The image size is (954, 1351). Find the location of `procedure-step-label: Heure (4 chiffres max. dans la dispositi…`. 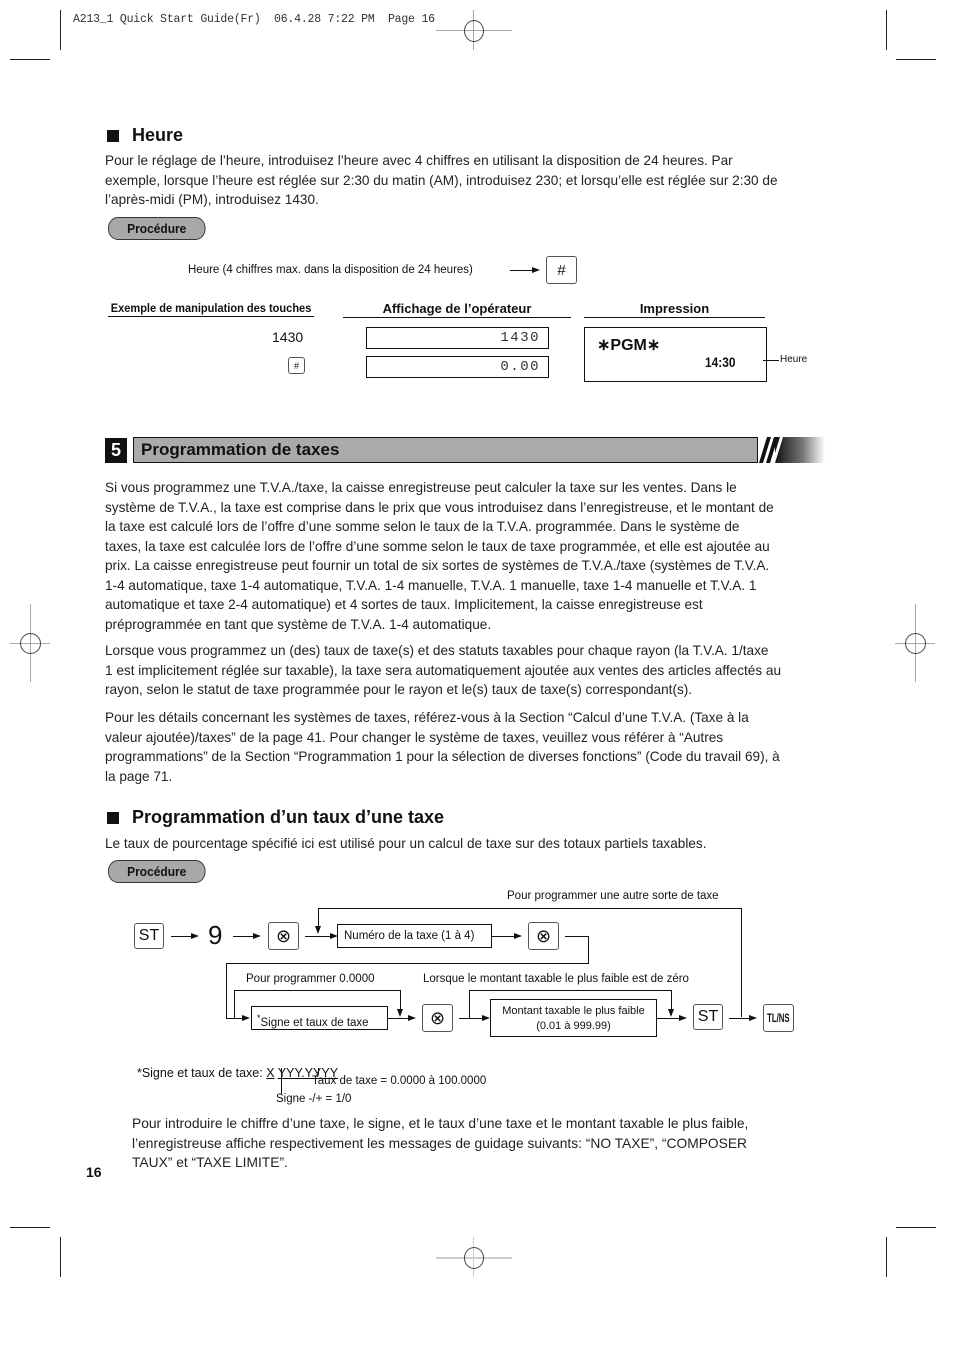

procedure-step-label: Heure (4 chiffres max. dans la dispositi… is located at coordinates (330, 270).